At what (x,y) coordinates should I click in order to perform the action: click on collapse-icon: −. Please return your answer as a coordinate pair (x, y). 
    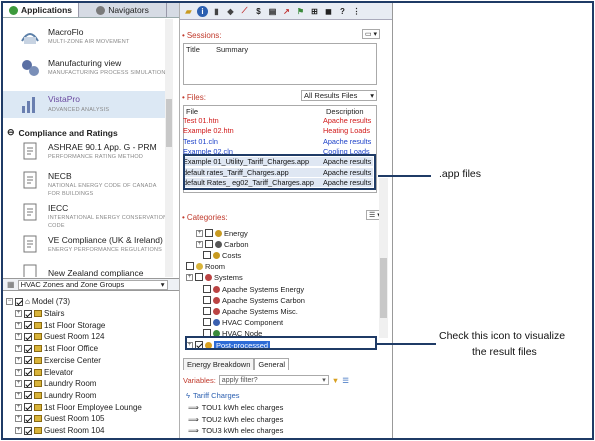
    Looking at the image, I should click on (9, 301).